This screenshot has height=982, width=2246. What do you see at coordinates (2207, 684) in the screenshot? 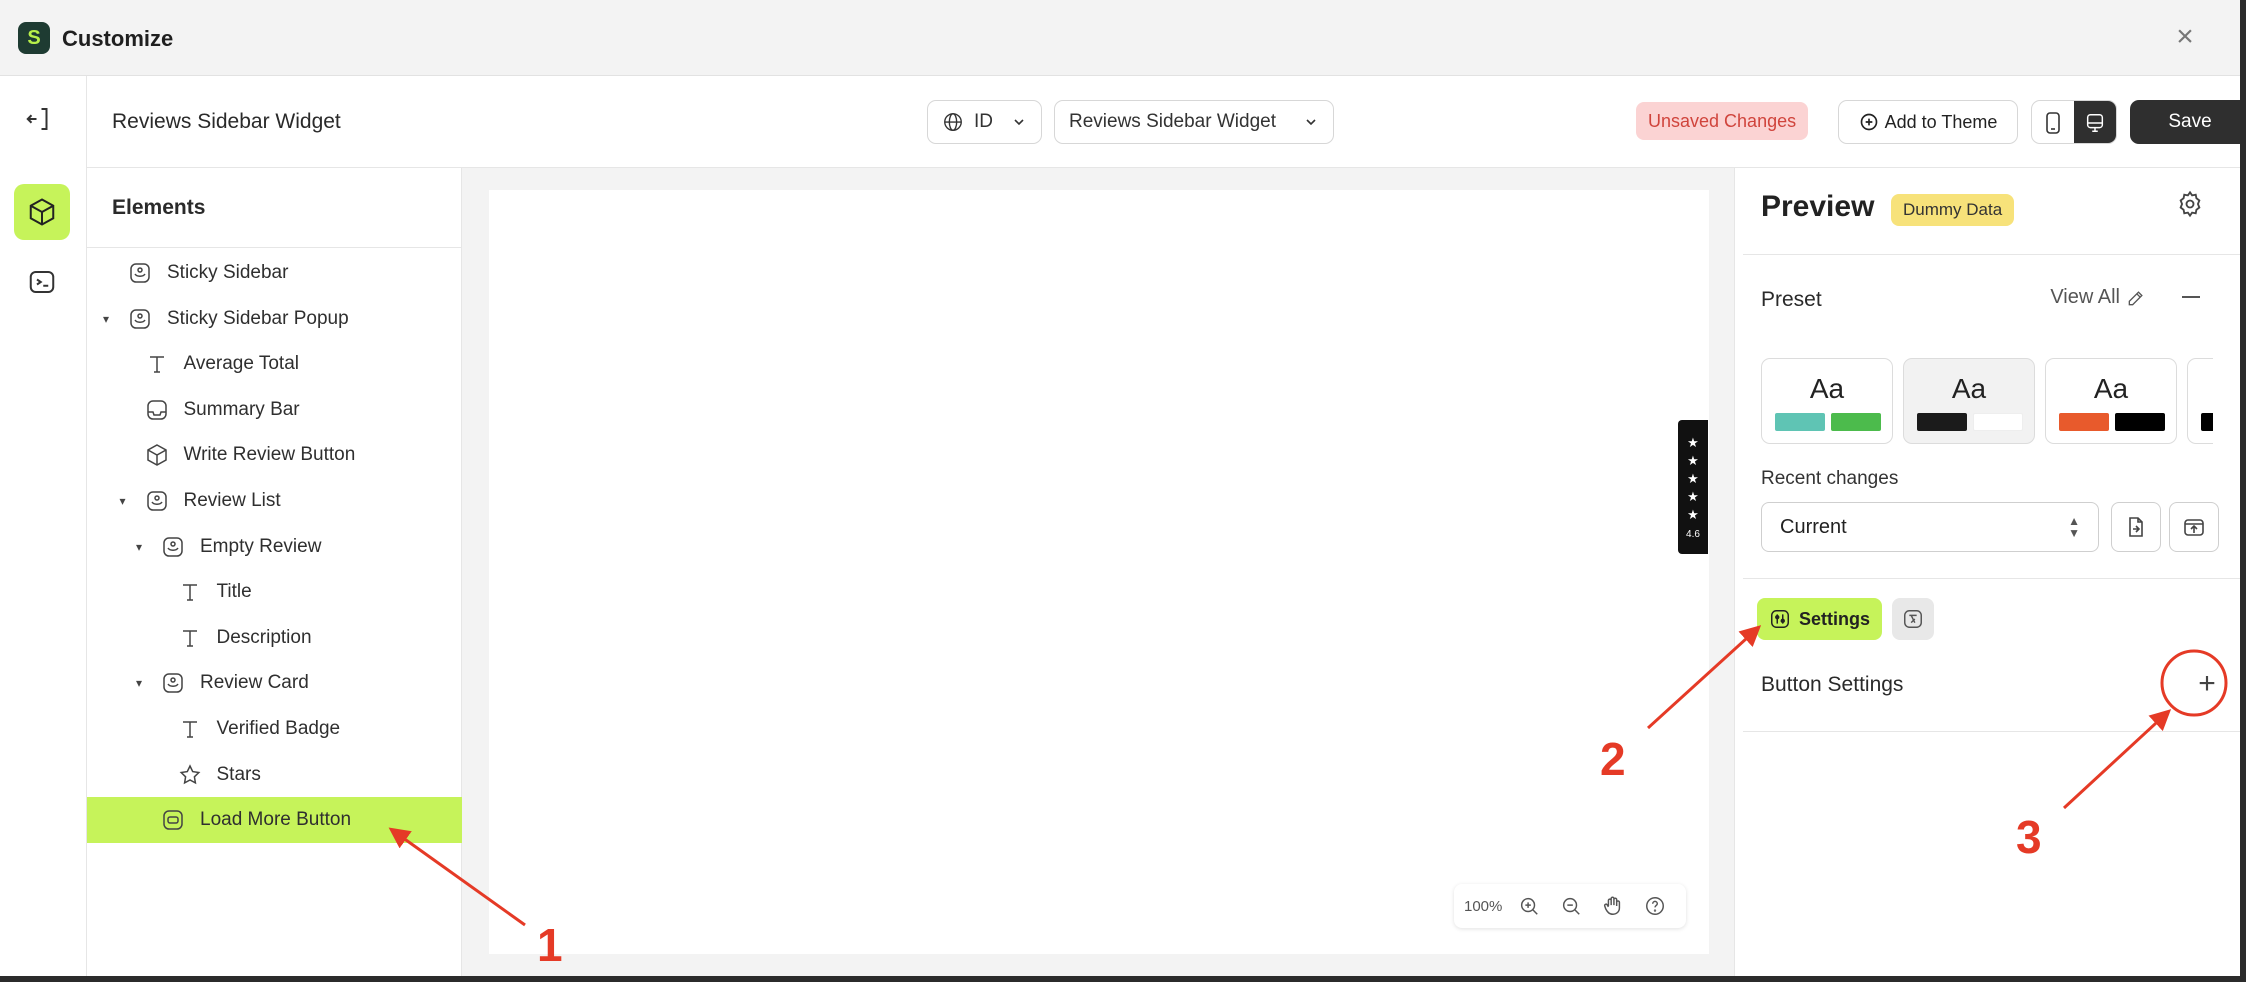
I see `add-button-settings-button: +` at bounding box center [2207, 684].